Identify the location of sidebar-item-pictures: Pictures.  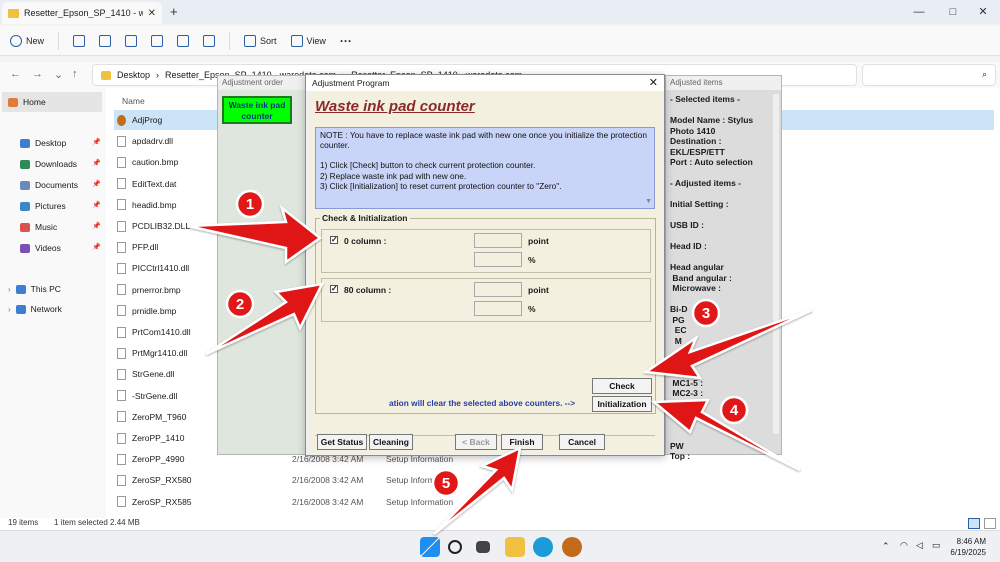
(43, 206).